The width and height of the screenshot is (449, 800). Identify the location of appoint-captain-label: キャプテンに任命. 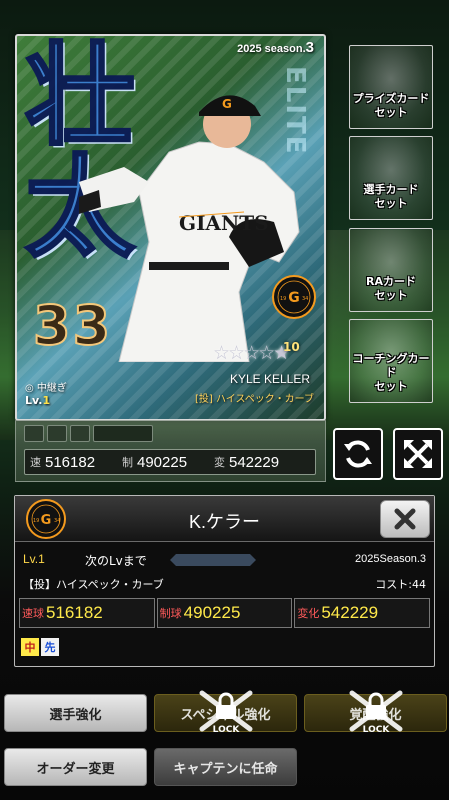
(225, 769).